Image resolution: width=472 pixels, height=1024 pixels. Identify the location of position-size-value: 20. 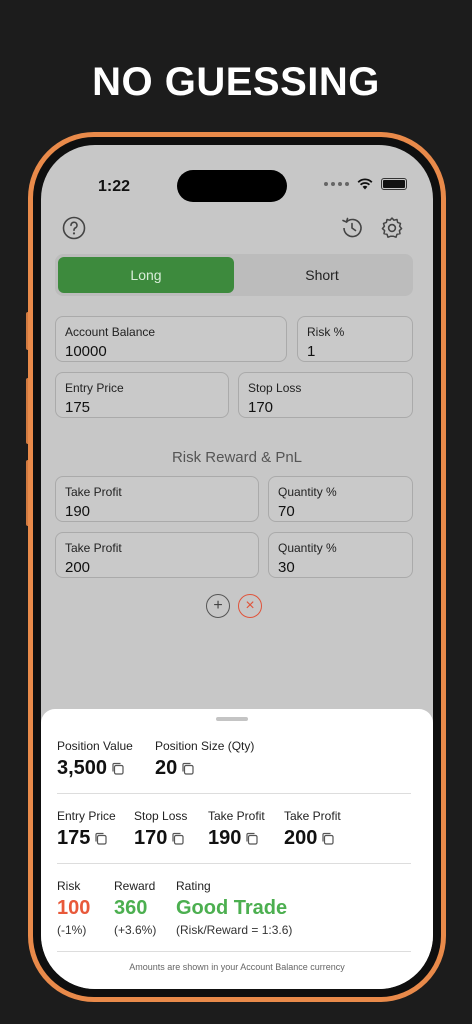
(166, 768).